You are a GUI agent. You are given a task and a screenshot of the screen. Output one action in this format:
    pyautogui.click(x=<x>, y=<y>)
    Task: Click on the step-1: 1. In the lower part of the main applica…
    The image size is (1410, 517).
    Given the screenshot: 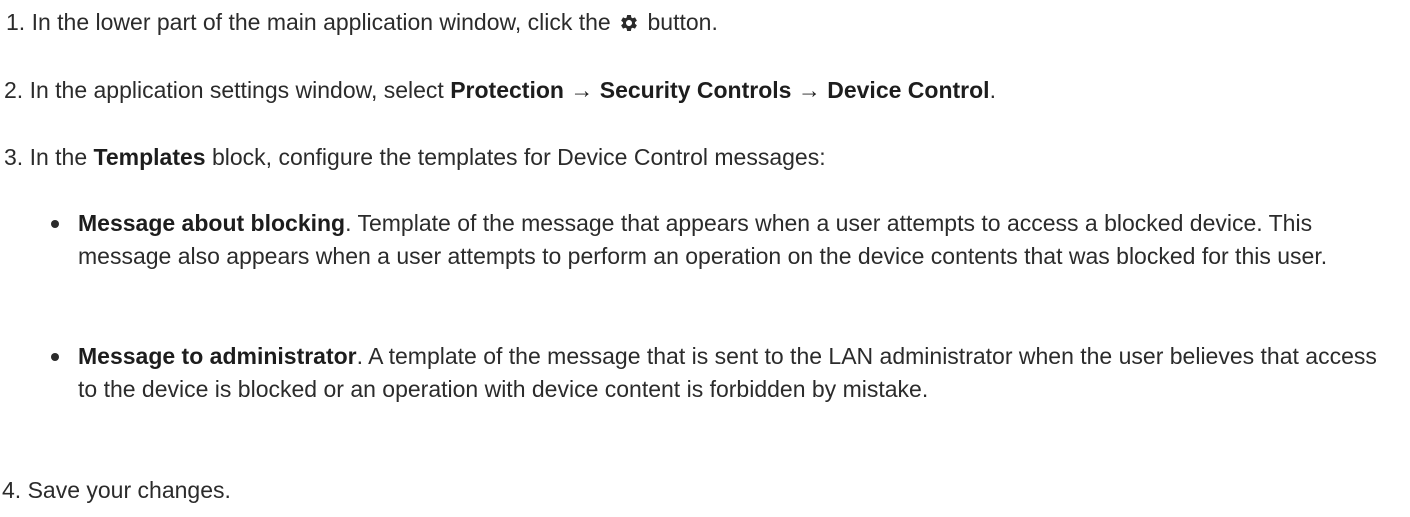 What is the action you would take?
    pyautogui.click(x=362, y=24)
    